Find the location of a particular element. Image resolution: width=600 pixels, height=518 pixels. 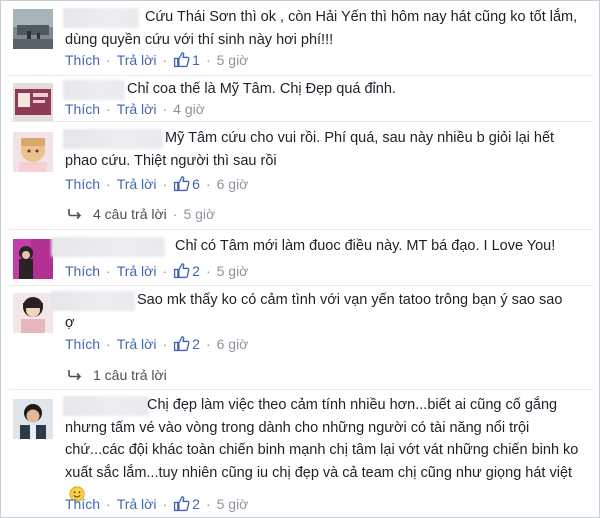

view-replies: 1 câu trả lời is located at coordinates (117, 375).